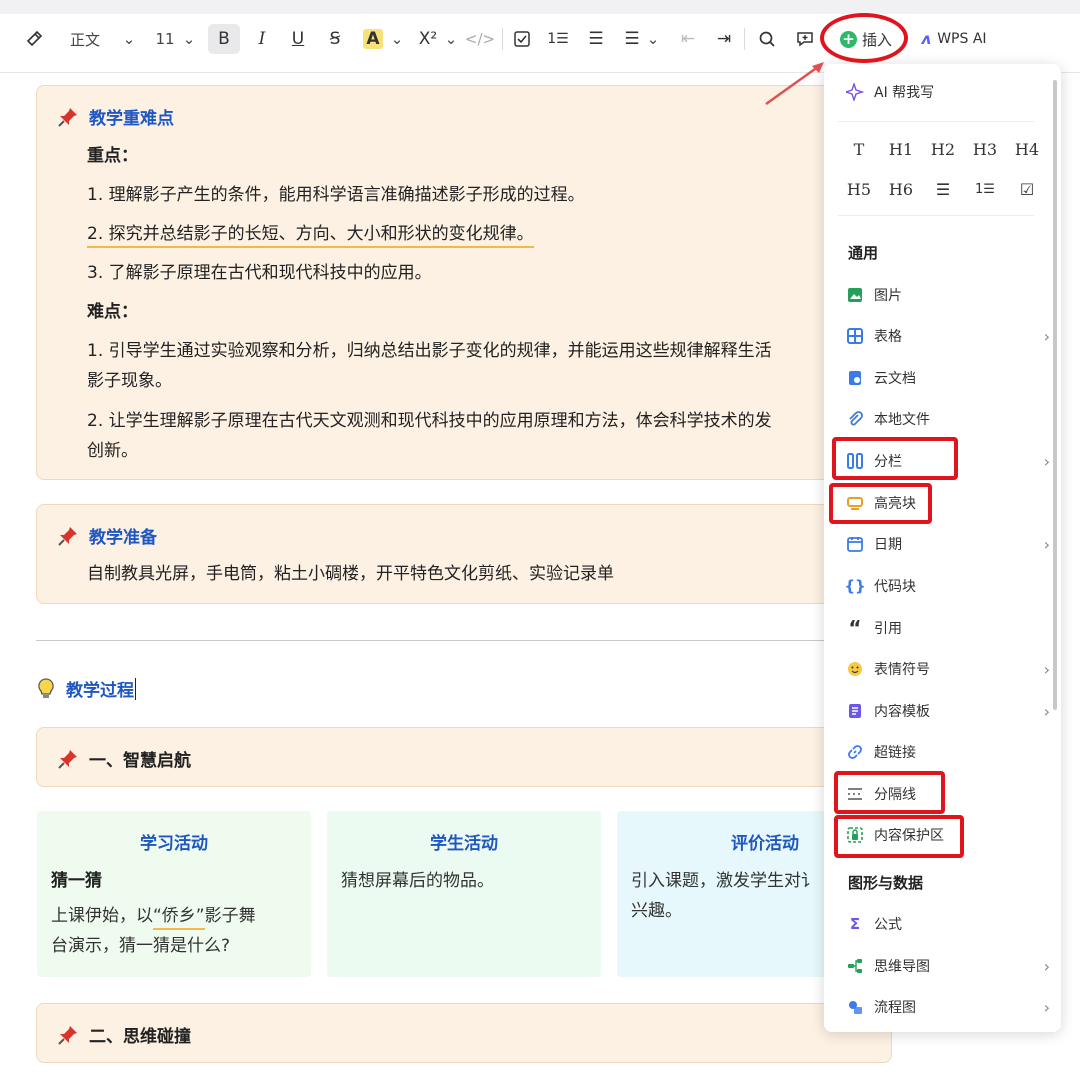  Describe the element at coordinates (962, 39) in the screenshot. I see `wps-ai-label: WPS AI` at that location.